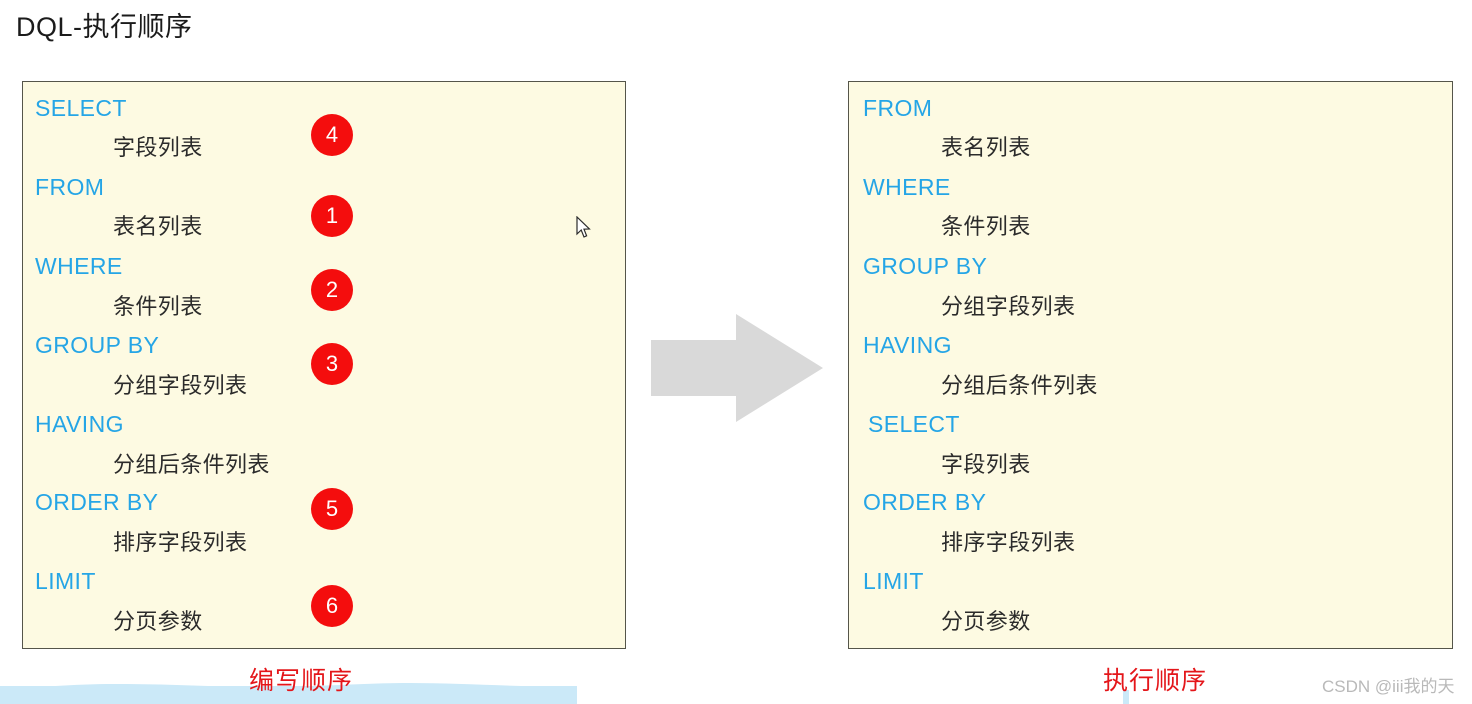 The width and height of the screenshot is (1472, 704). What do you see at coordinates (1388, 686) in the screenshot?
I see `csdn-watermark: CSDN @iii我的天` at bounding box center [1388, 686].